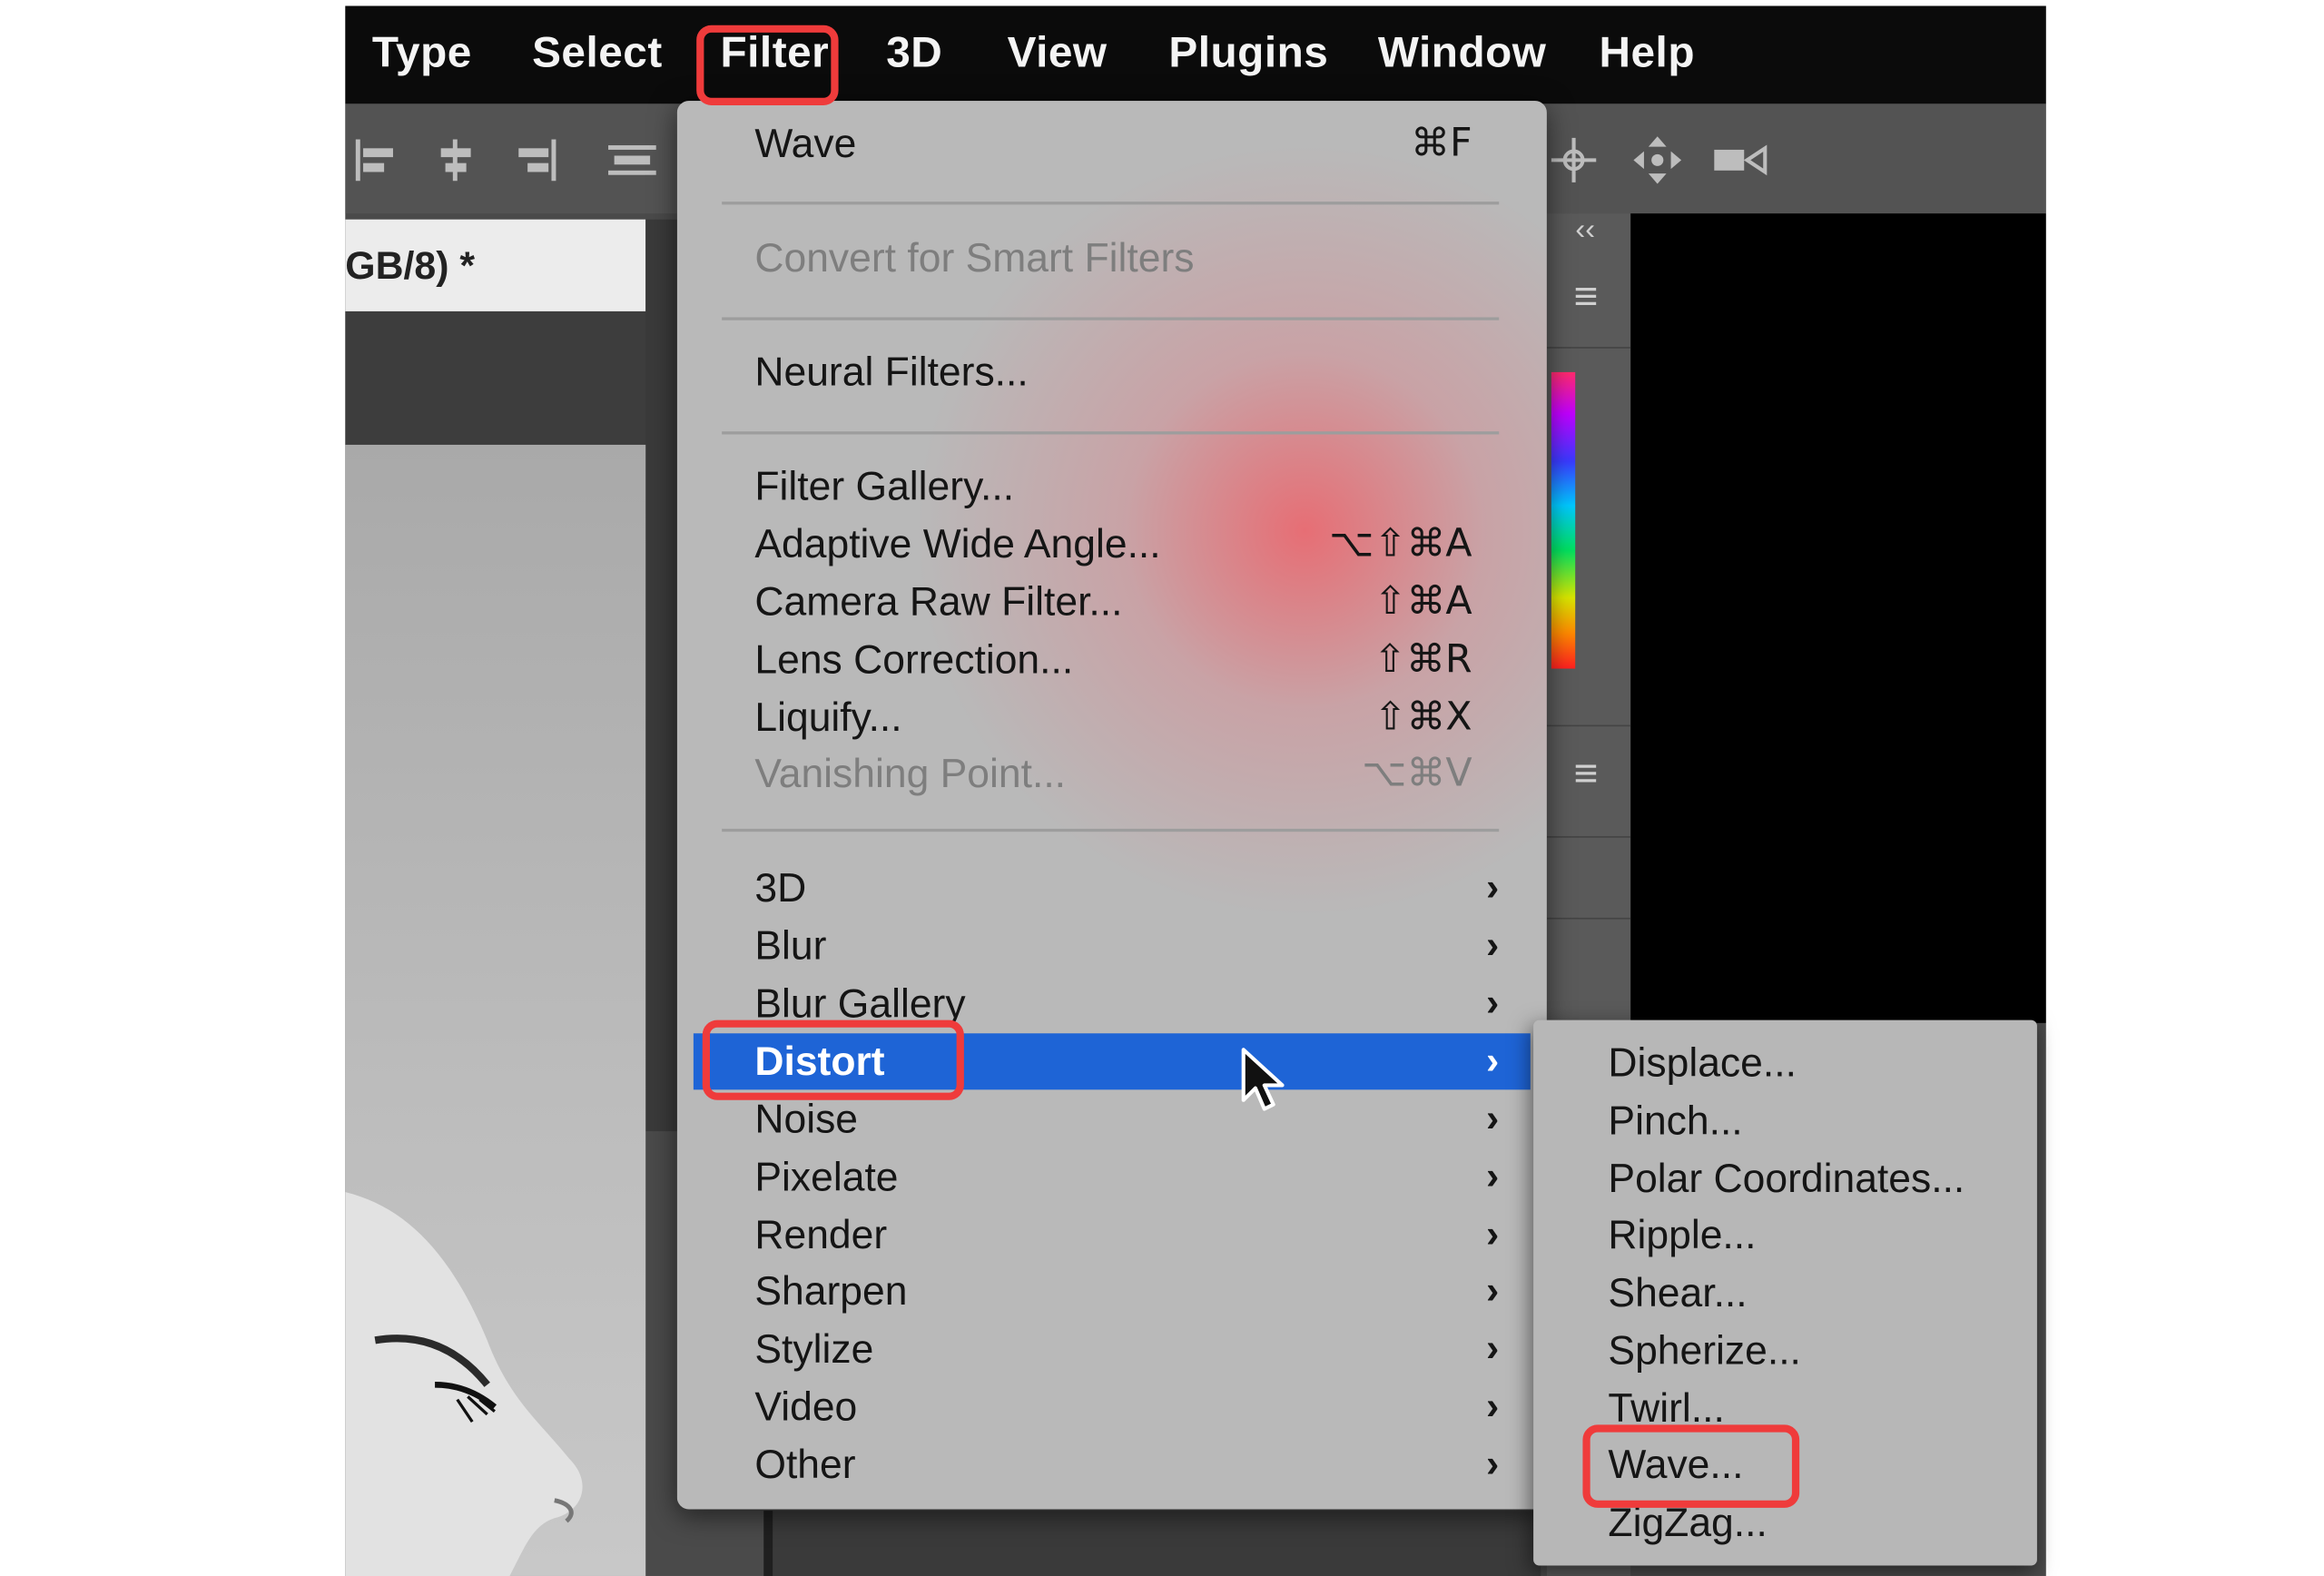 This screenshot has height=1576, width=2324. I want to click on menu-help: Help, so click(1647, 54).